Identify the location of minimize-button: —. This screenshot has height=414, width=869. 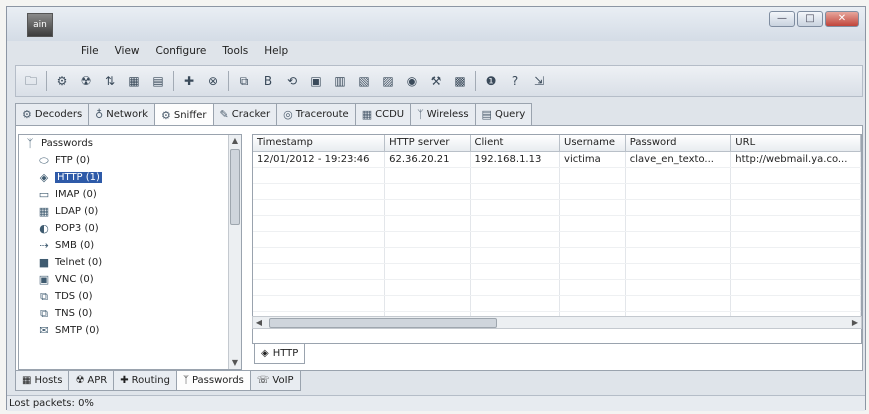
(782, 19).